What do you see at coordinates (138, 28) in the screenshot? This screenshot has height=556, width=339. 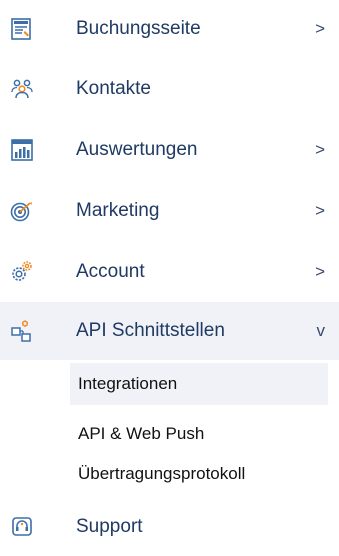 I see `menu-item-label: Buchungsseite` at bounding box center [138, 28].